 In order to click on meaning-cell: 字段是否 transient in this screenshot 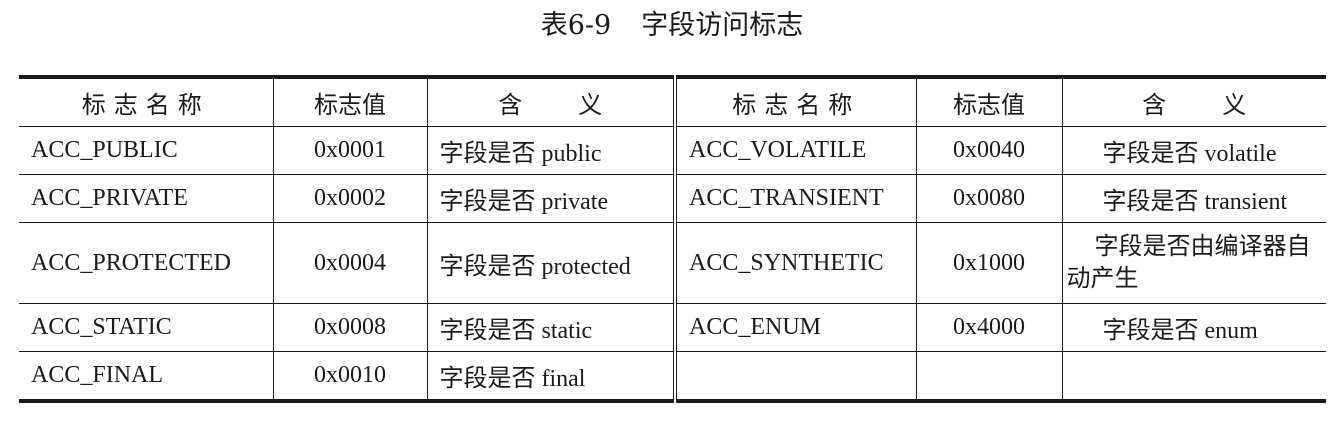, I will do `click(1193, 198)`.